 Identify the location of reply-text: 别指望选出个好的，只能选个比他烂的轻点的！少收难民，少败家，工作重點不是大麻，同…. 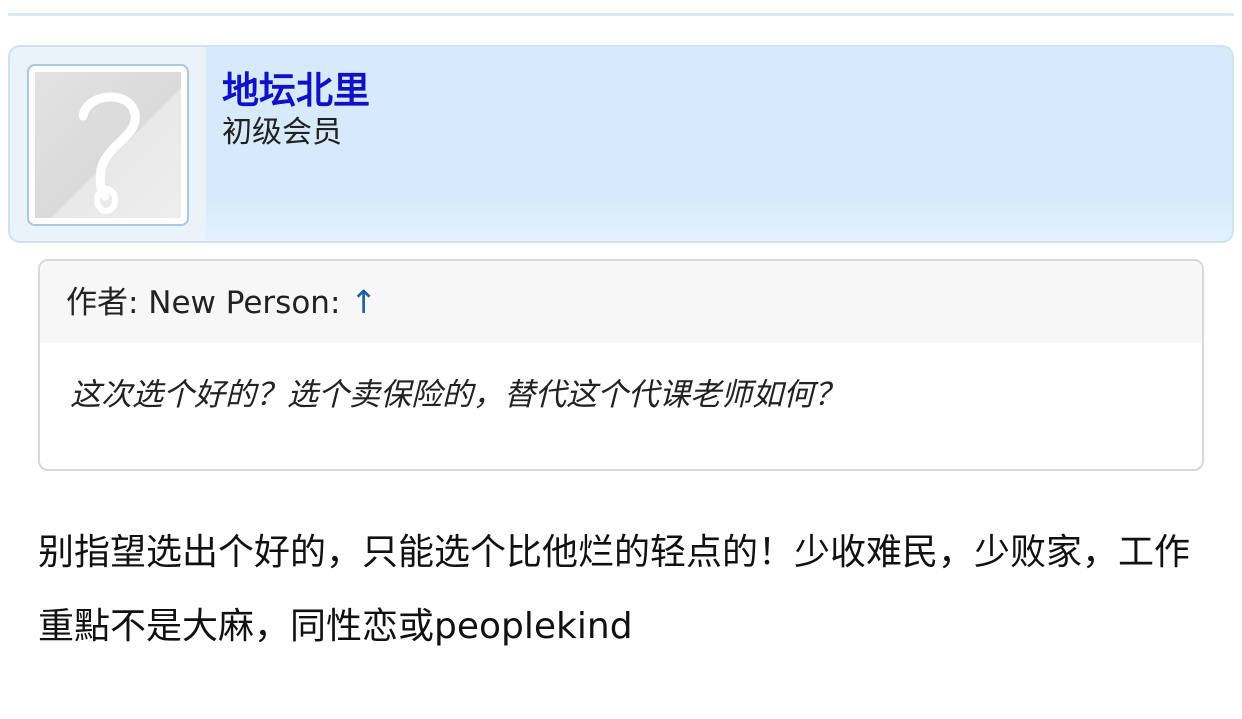
(614, 589).